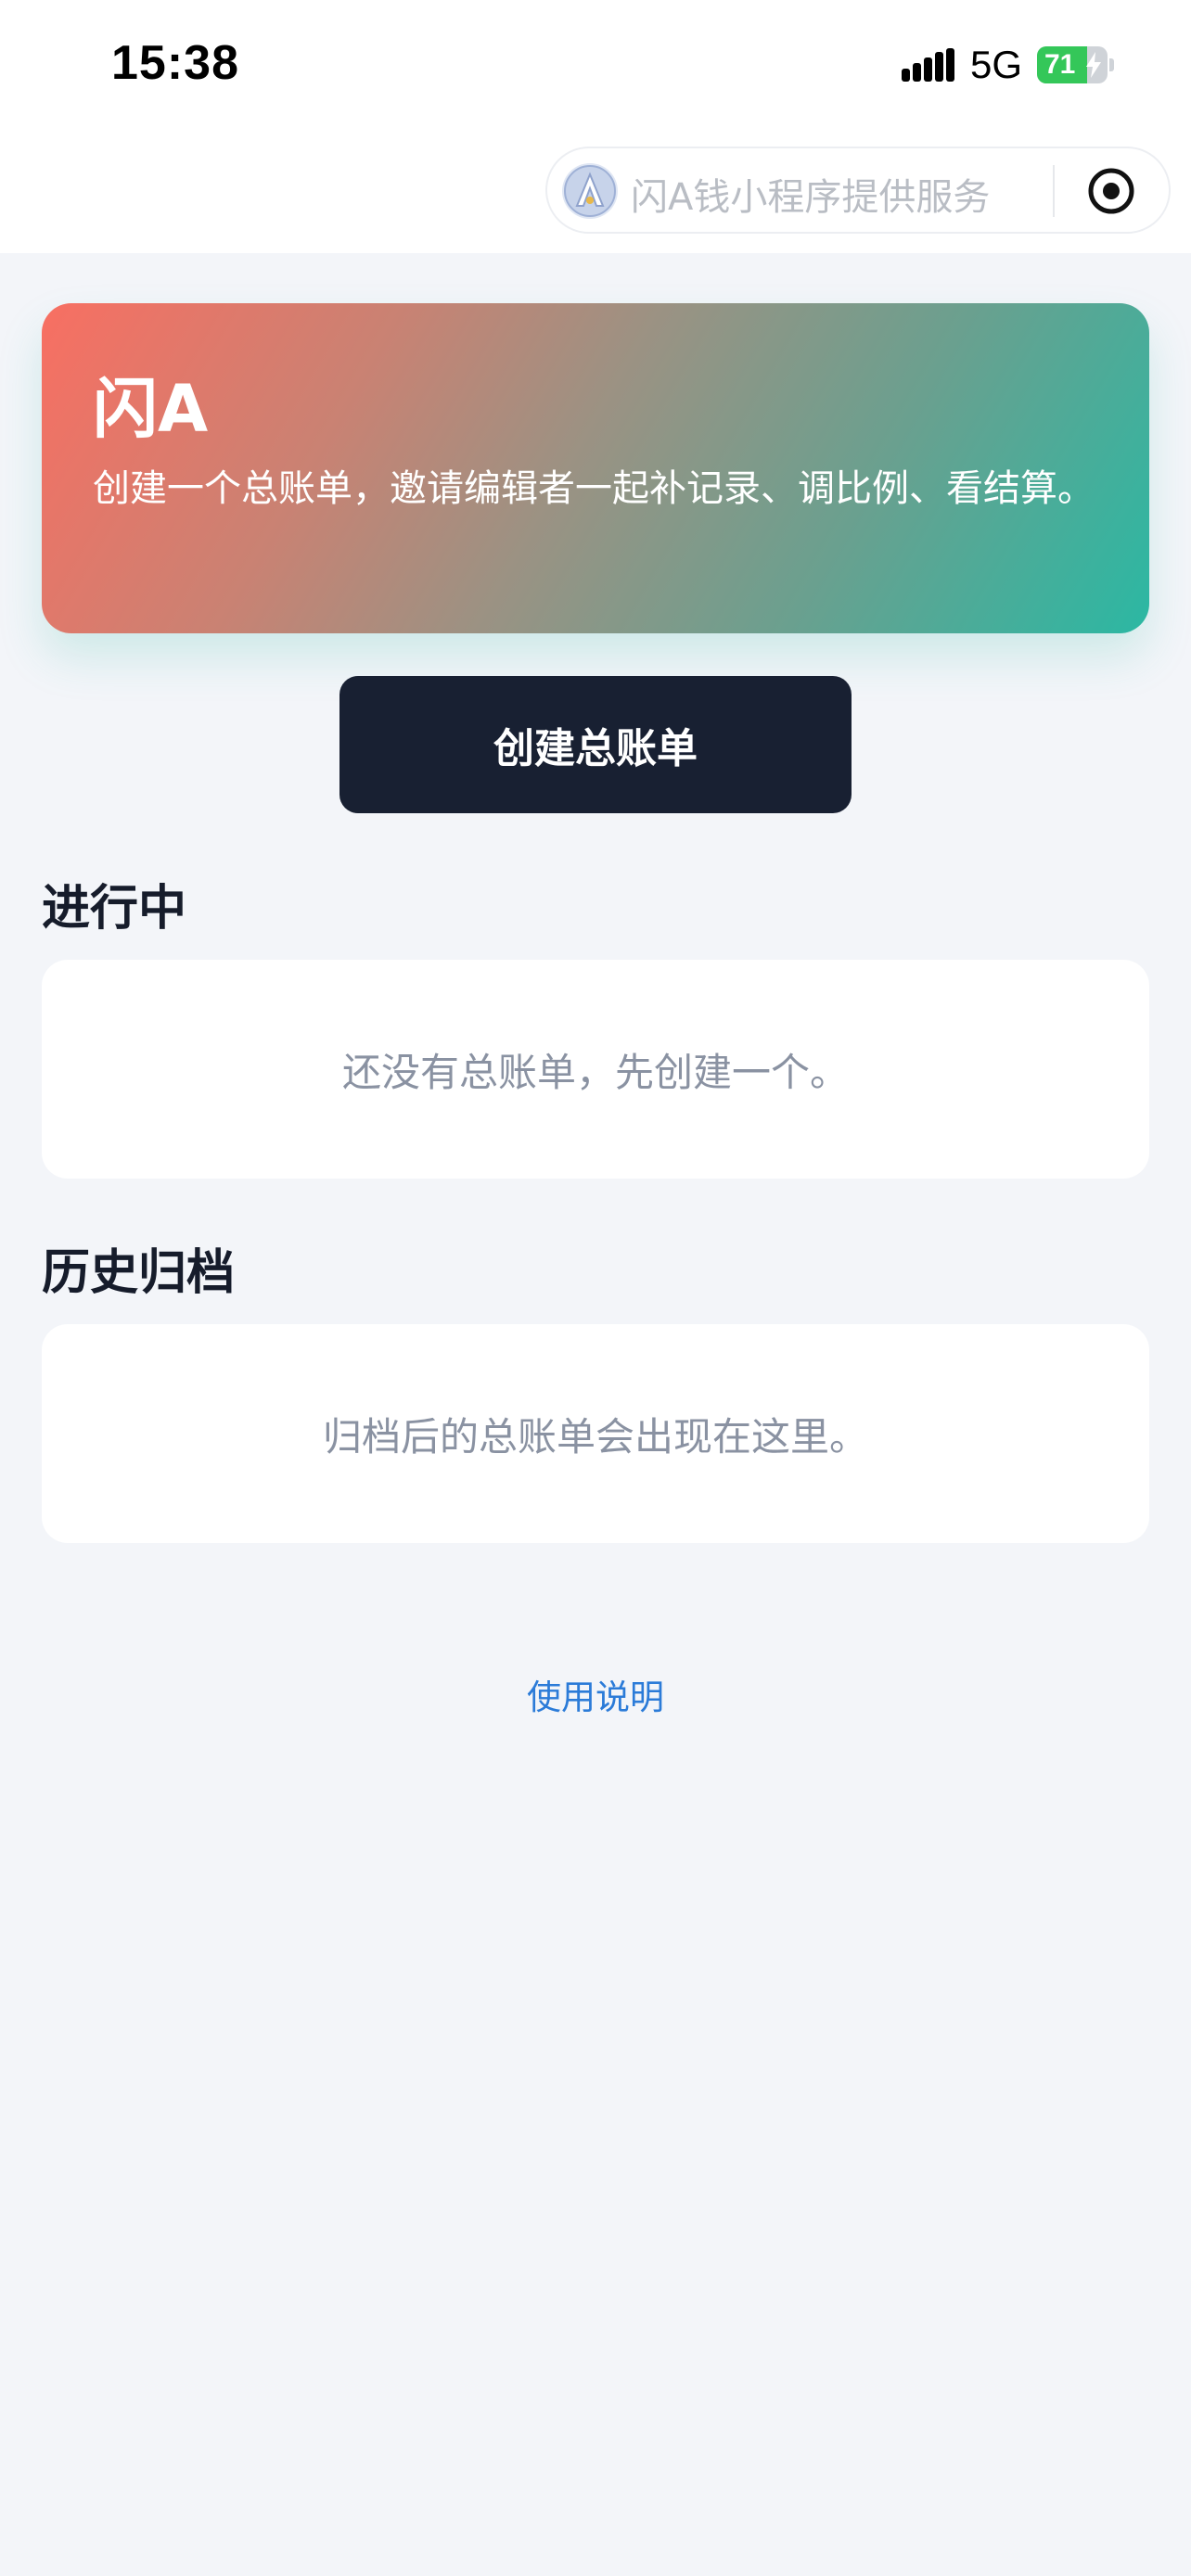  I want to click on active-ledgers-card: 还没有总账单，先创建一个。, so click(595, 1069).